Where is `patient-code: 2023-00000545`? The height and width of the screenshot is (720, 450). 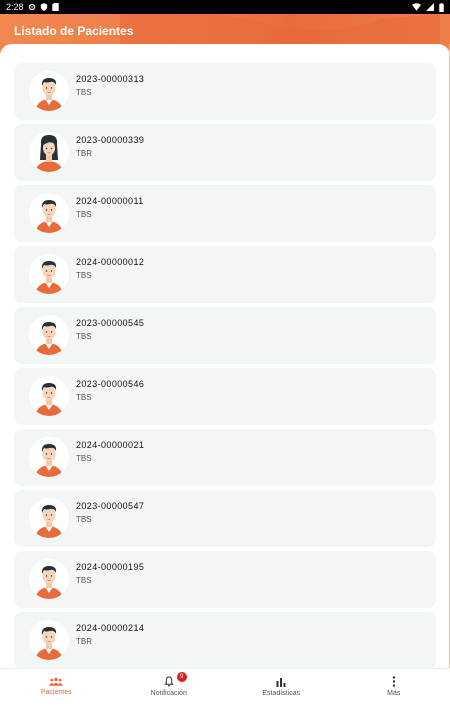
patient-code: 2023-00000545 is located at coordinates (110, 323).